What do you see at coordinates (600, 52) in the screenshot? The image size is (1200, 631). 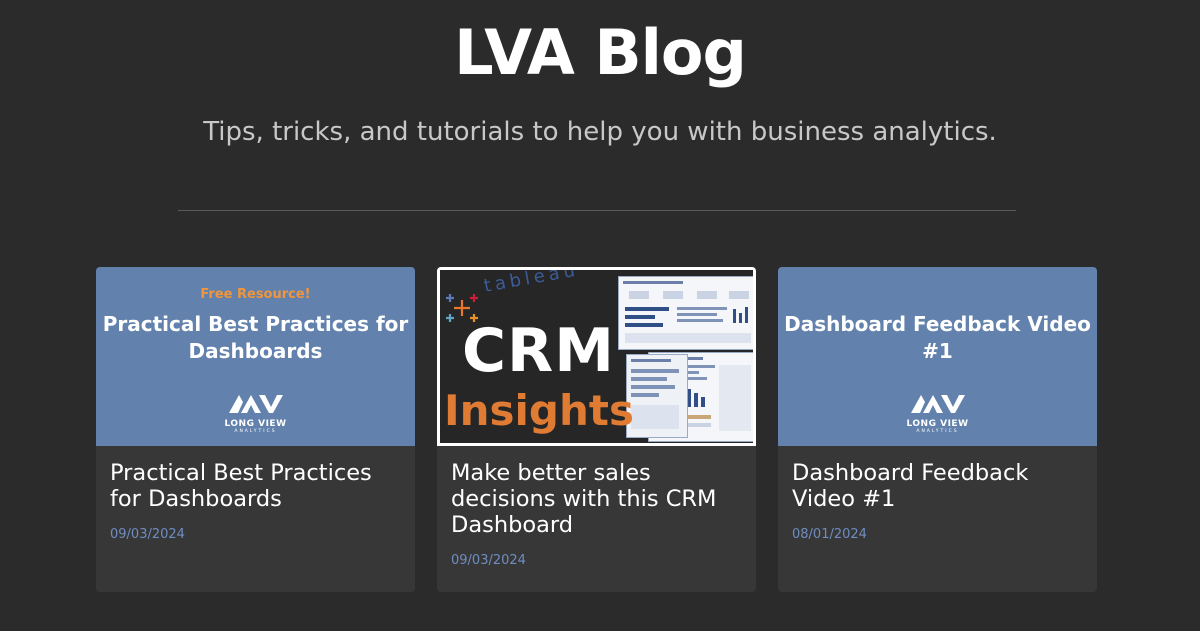 I see `page-title: LVA Blog` at bounding box center [600, 52].